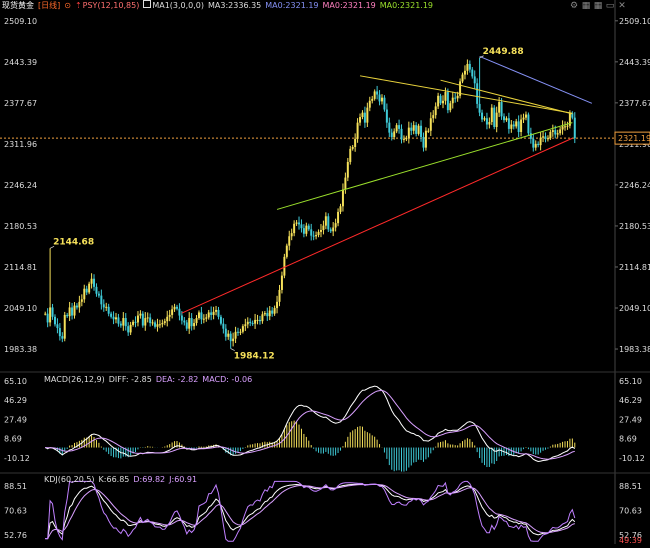  What do you see at coordinates (634, 308) in the screenshot?
I see `price-tick-label-right: 2049.10` at bounding box center [634, 308].